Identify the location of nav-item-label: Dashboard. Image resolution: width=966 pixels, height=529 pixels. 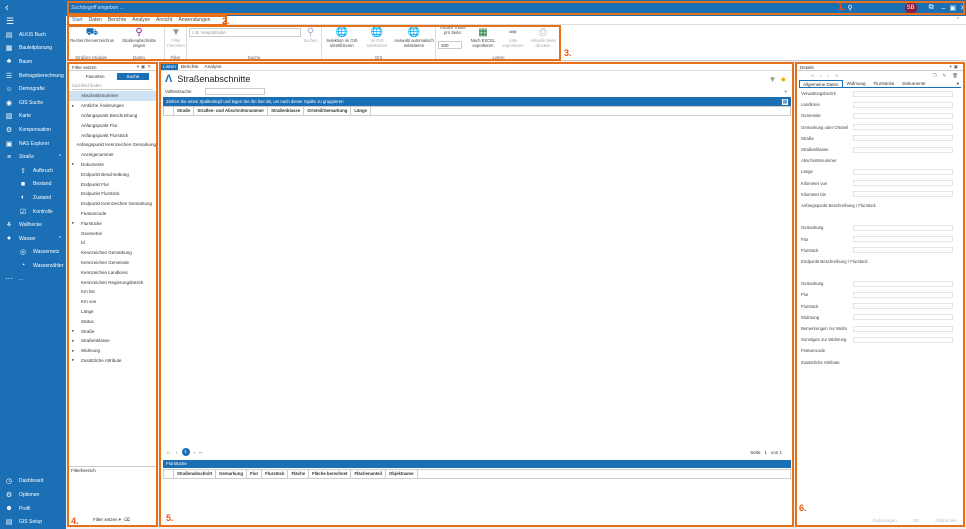
(31, 481).